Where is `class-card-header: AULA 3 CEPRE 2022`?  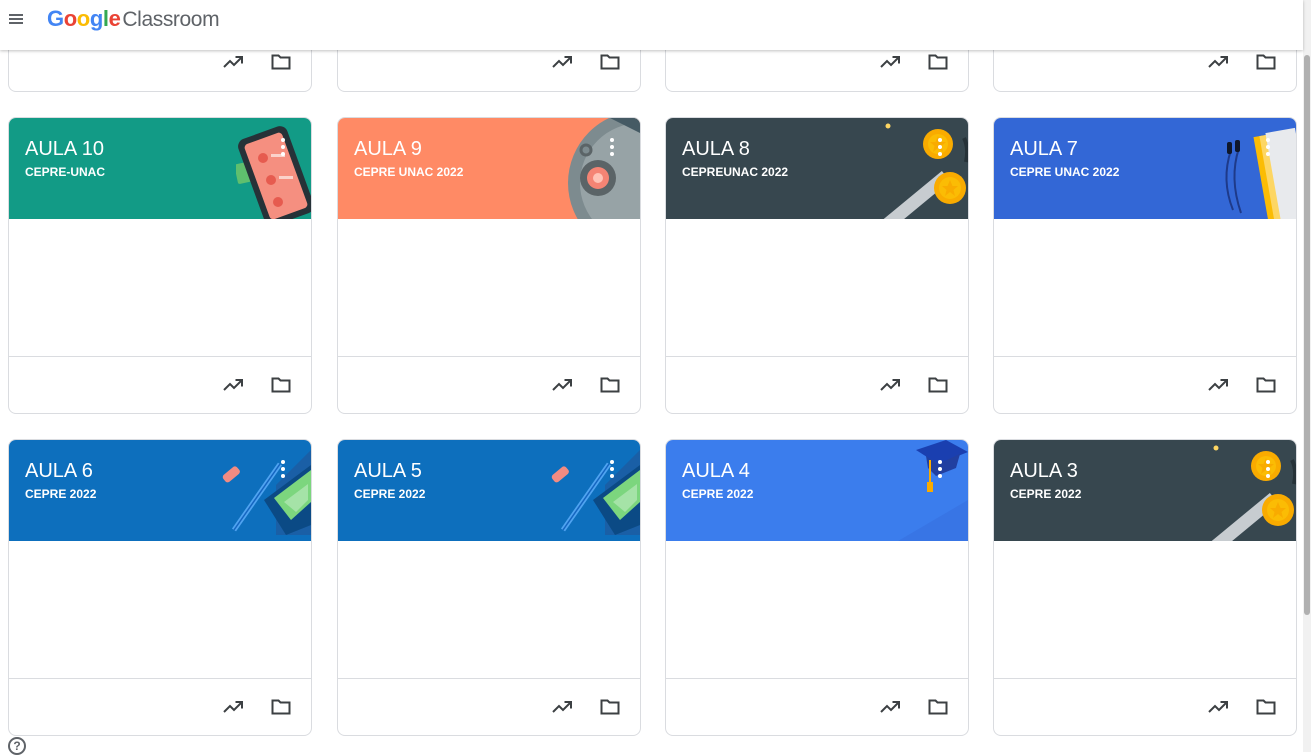
class-card-header: AULA 3 CEPRE 2022 is located at coordinates (1145, 490).